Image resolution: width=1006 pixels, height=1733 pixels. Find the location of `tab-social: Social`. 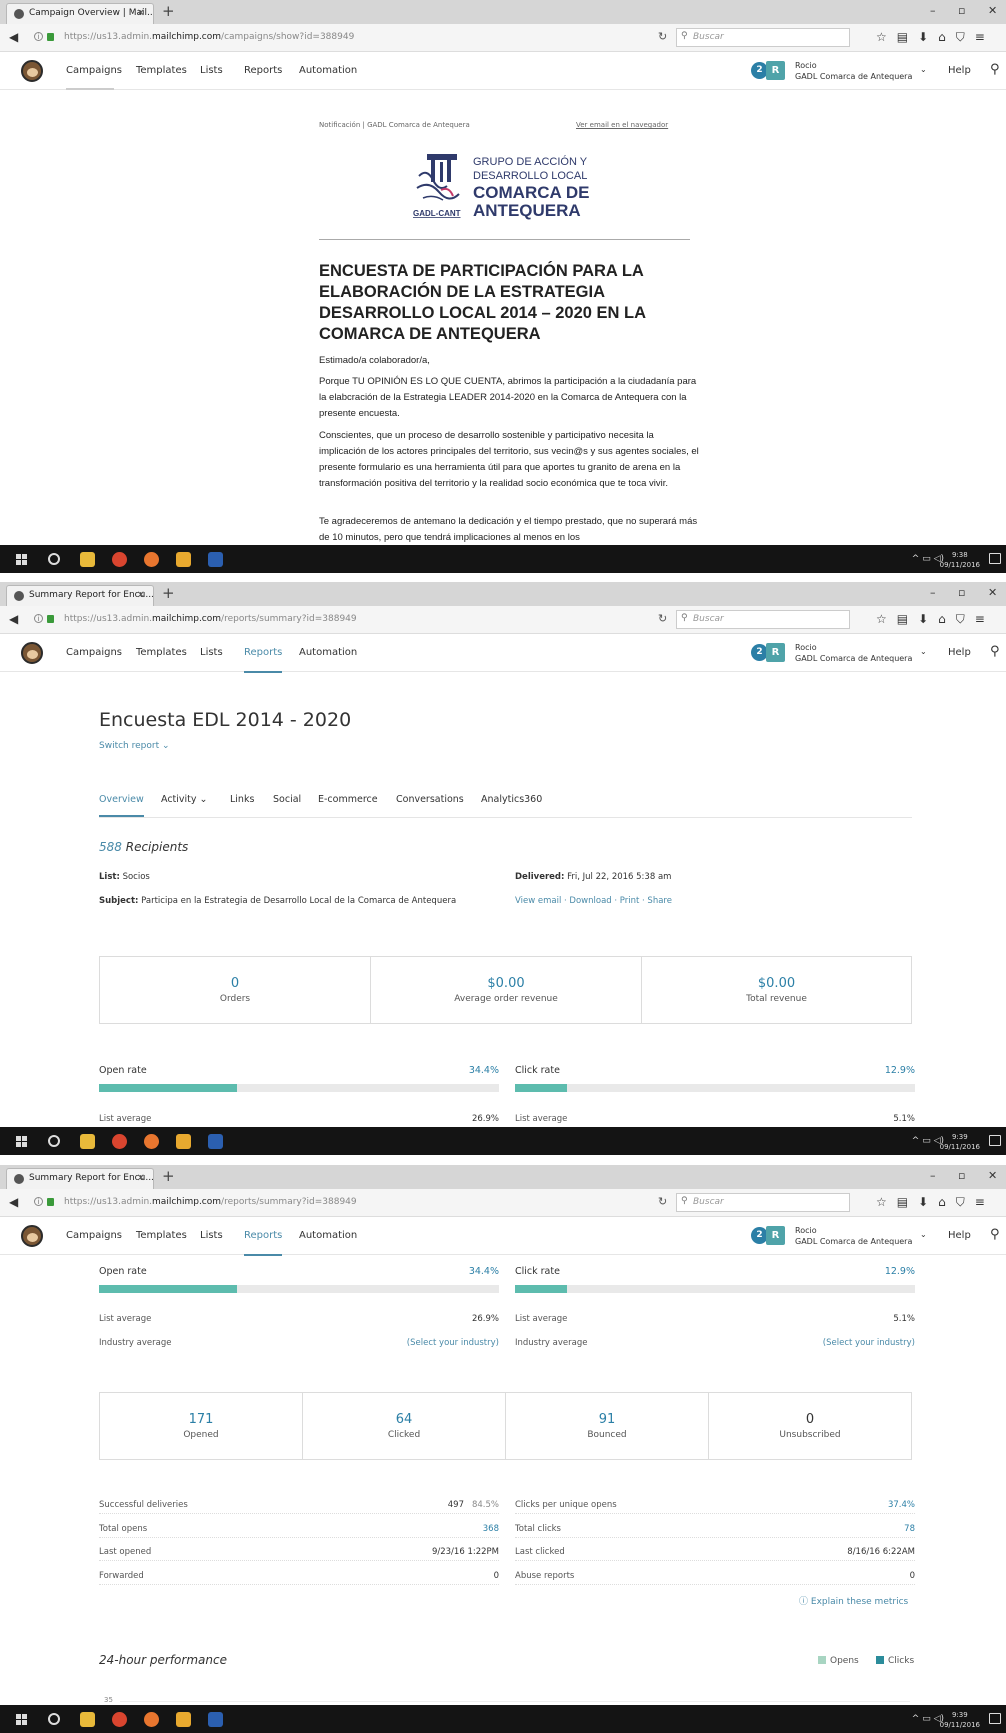

tab-social: Social is located at coordinates (287, 799).